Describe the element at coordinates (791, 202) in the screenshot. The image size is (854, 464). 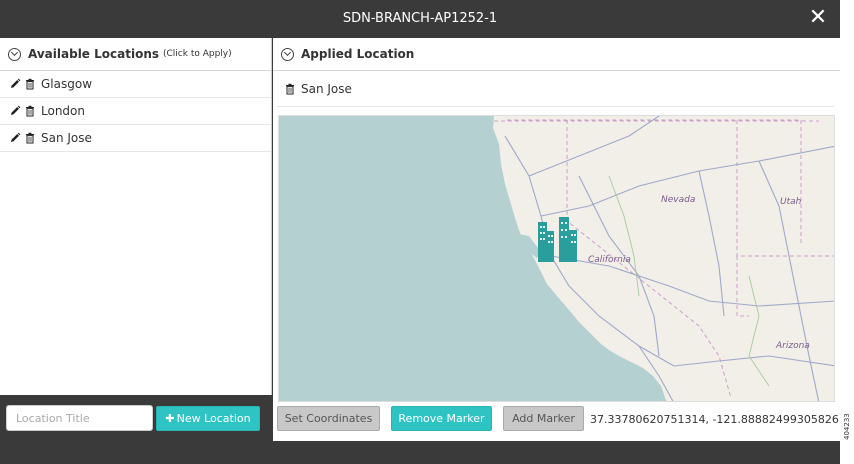
I see `map-label-utah: Utah` at that location.